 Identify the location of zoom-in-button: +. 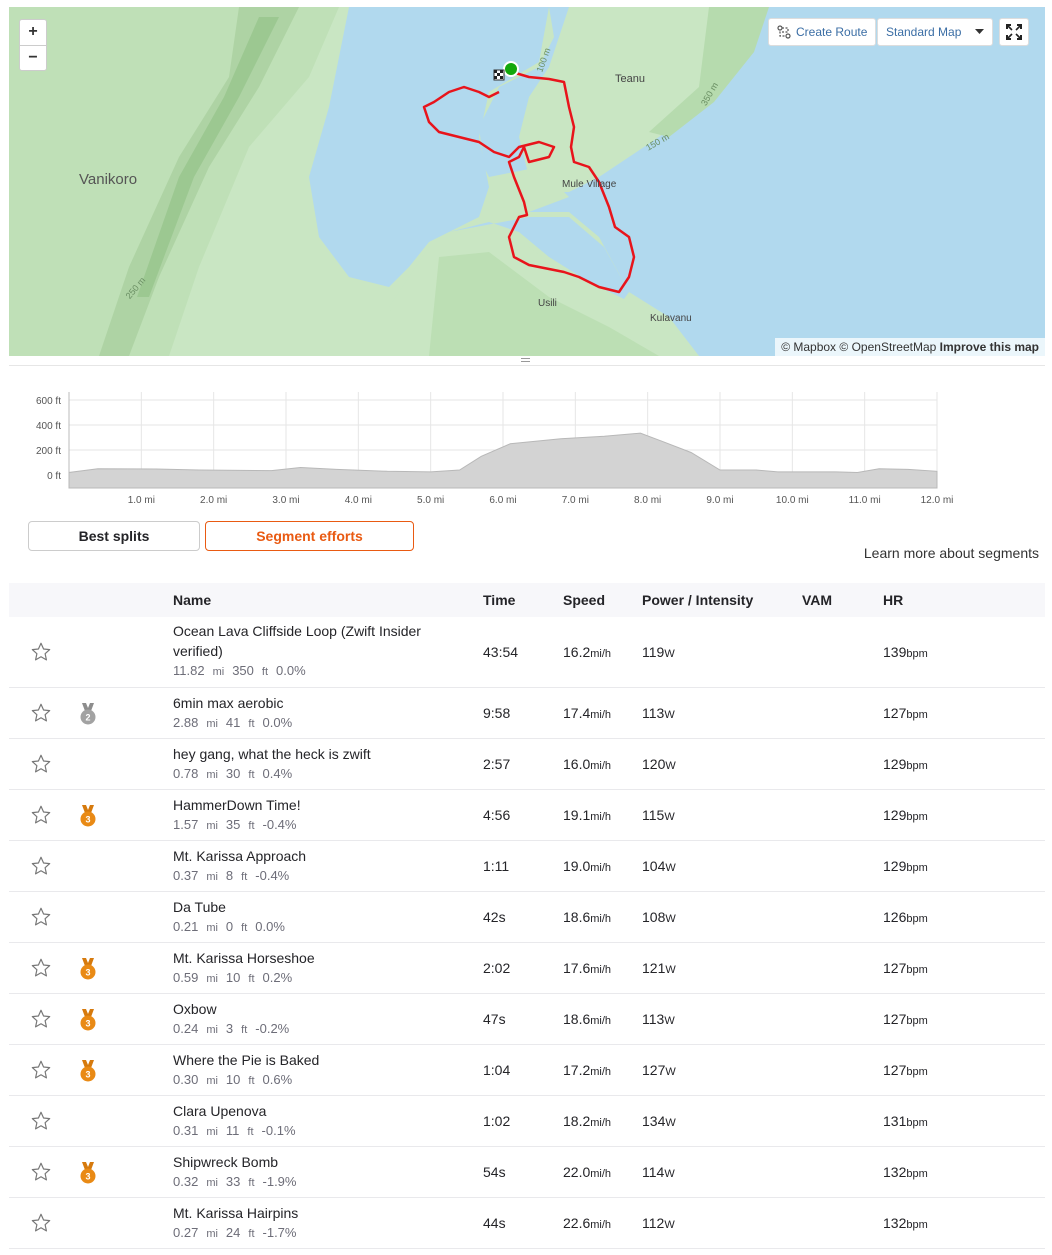
(33, 32).